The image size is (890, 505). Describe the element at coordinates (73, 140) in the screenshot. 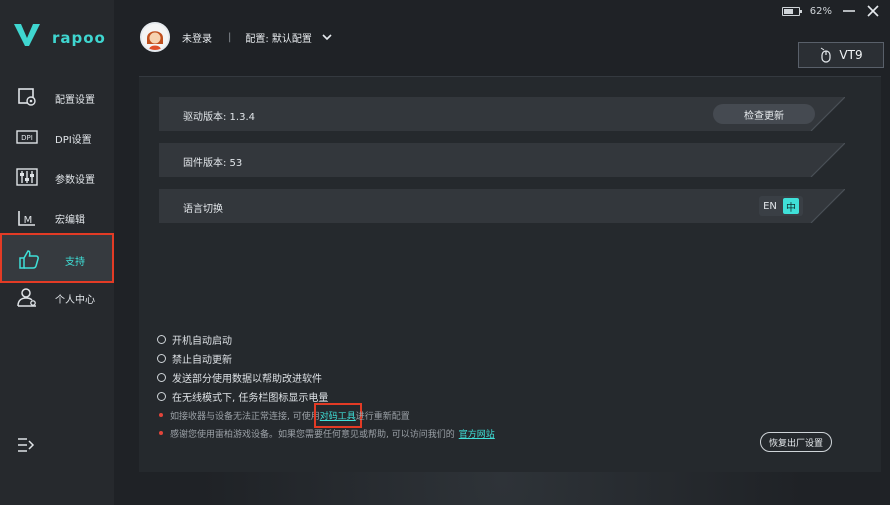

I see `sidebar-item-label: DPI设置` at that location.